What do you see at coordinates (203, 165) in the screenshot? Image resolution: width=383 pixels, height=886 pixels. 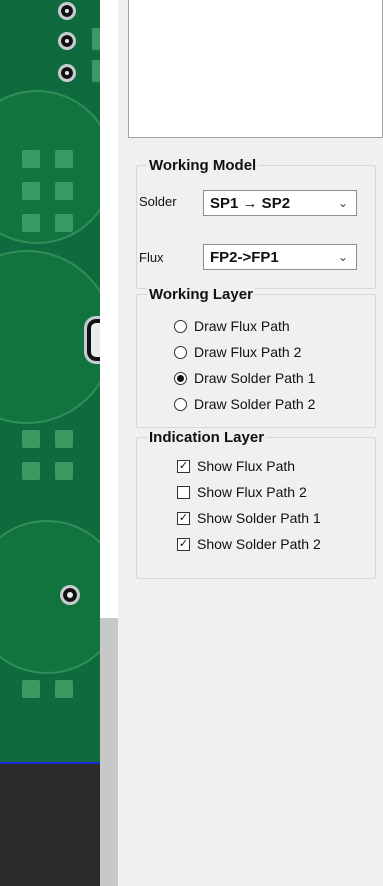 I see `working-model-title: Working Model` at bounding box center [203, 165].